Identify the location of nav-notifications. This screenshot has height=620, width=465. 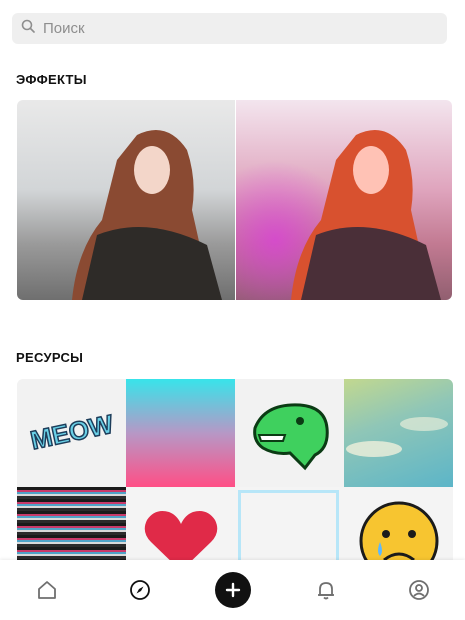
(326, 590).